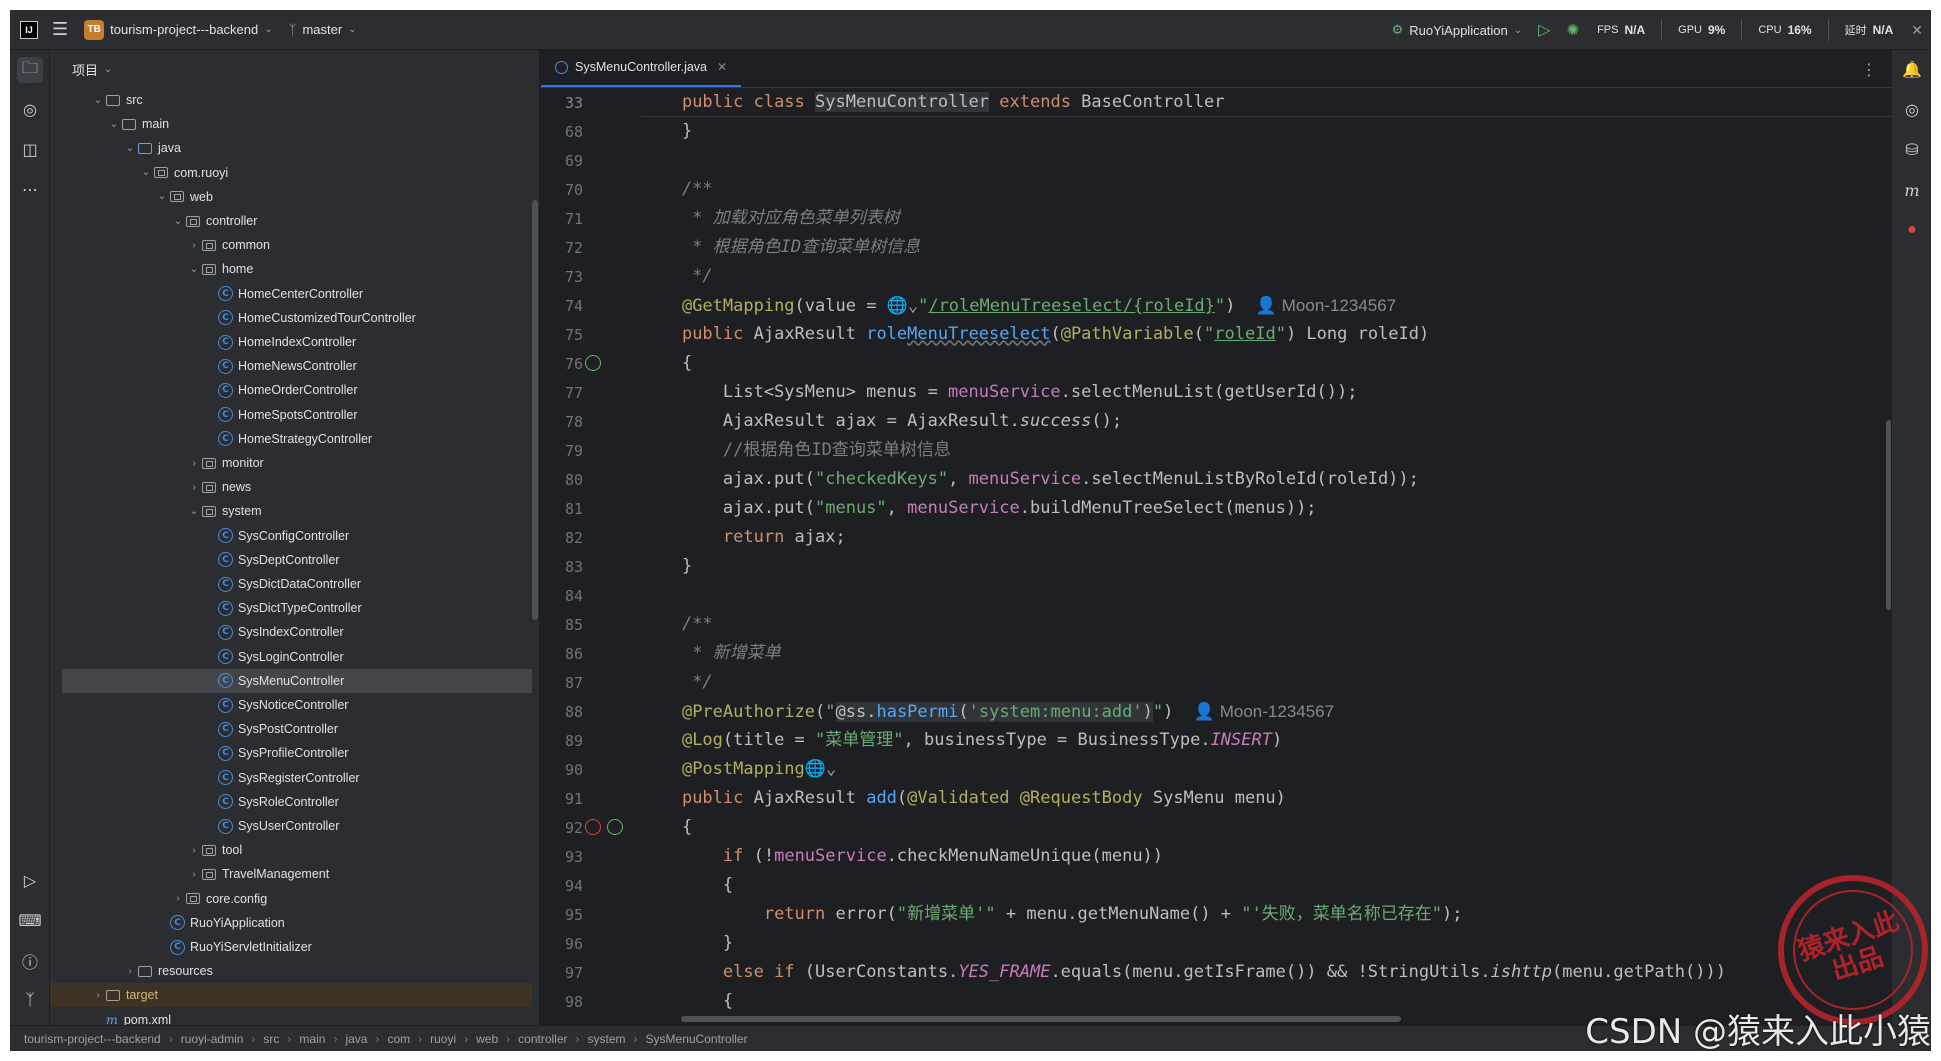  I want to click on tree-folder-item: › common, so click(291, 245).